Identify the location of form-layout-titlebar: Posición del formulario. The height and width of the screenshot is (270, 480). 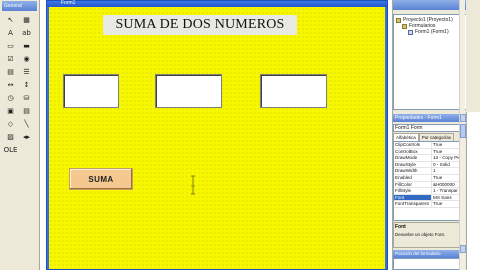
(429, 254).